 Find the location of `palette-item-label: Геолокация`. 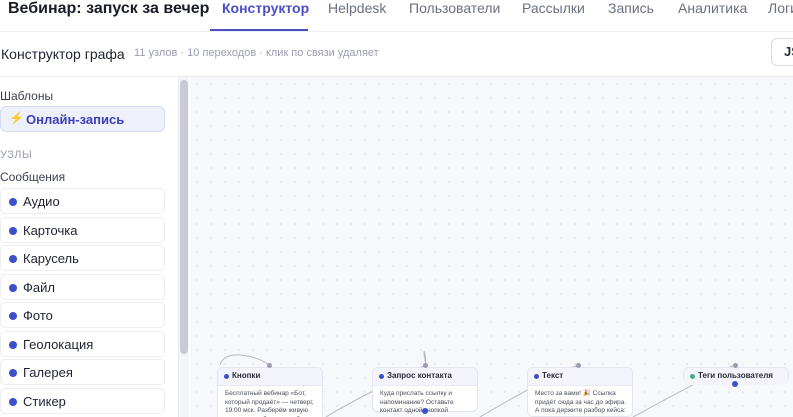

palette-item-label: Геолокация is located at coordinates (58, 344).